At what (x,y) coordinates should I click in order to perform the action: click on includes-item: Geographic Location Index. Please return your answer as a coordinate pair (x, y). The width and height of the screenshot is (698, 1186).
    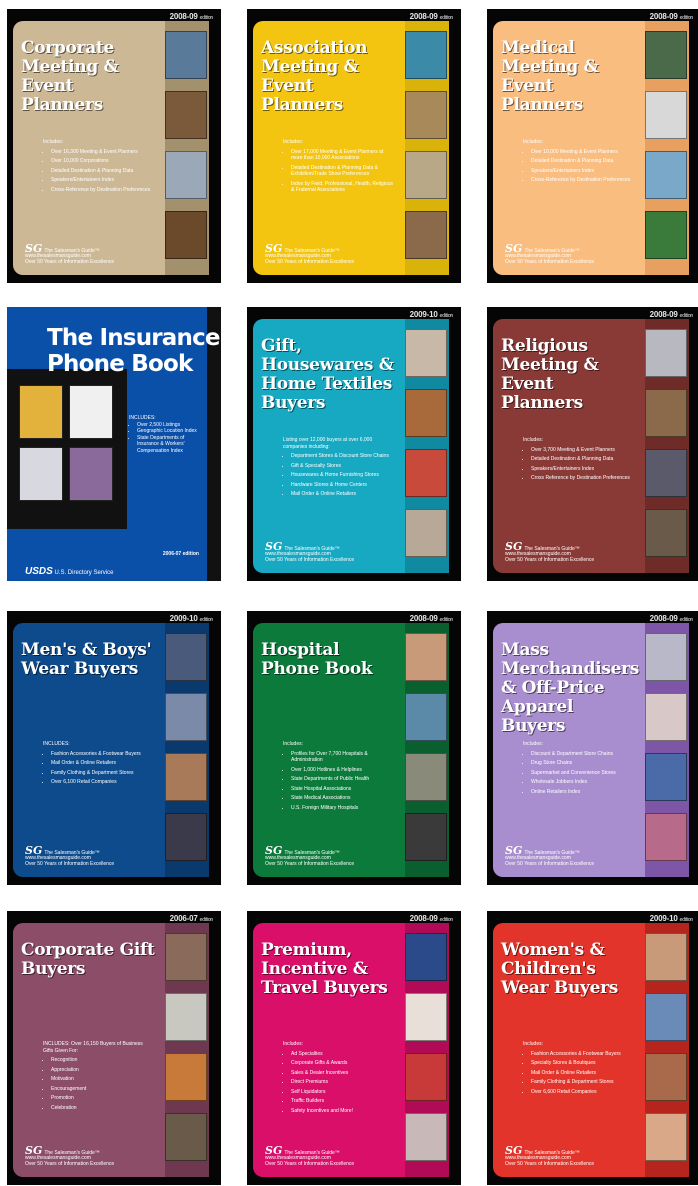
    Looking at the image, I should click on (172, 431).